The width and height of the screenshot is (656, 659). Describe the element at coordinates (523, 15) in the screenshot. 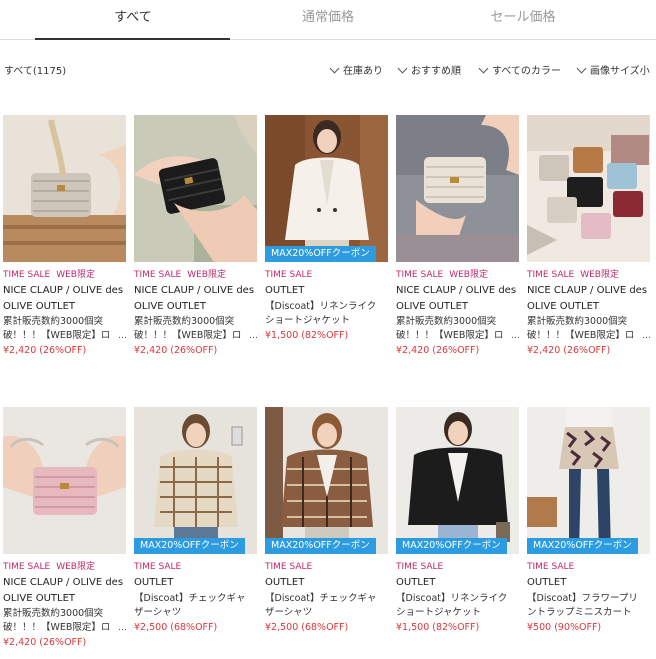

I see `tab-sale-price: セール価格` at that location.